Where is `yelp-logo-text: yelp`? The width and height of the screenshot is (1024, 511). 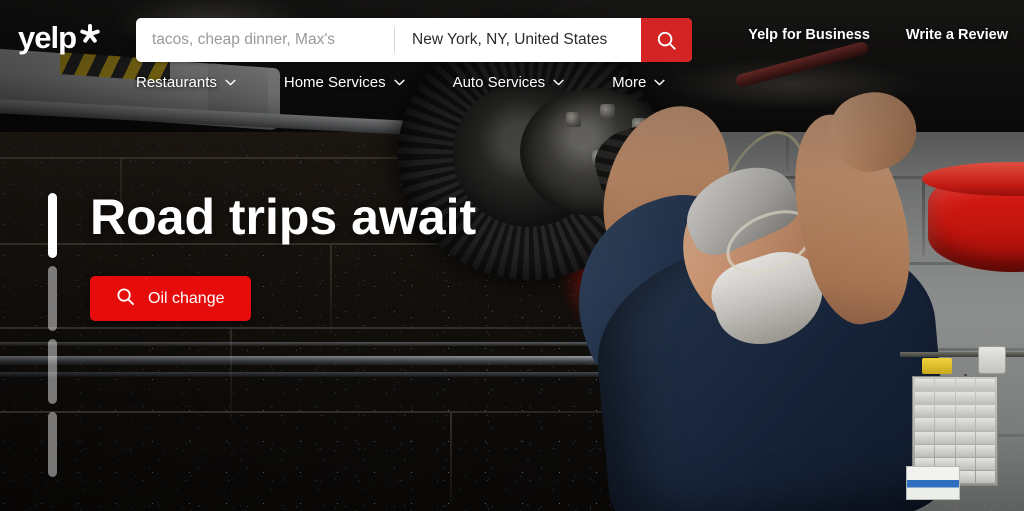
yelp-logo-text: yelp is located at coordinates (47, 37).